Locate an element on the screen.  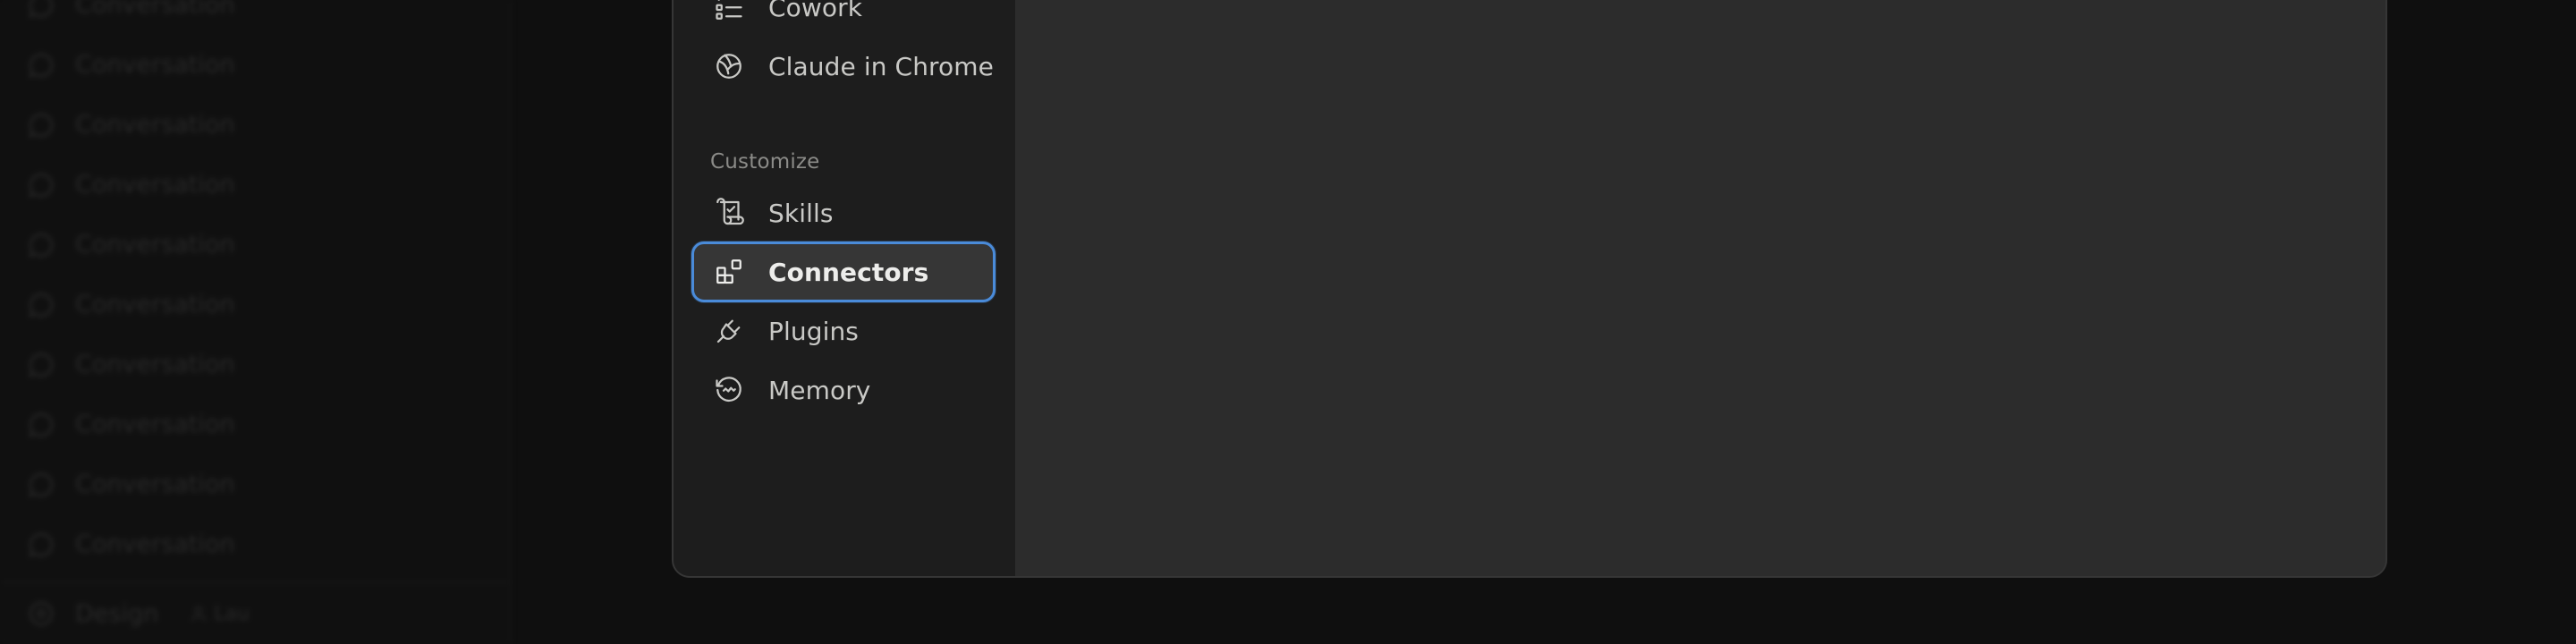
nav-item-connectors: Connectors is located at coordinates (843, 272).